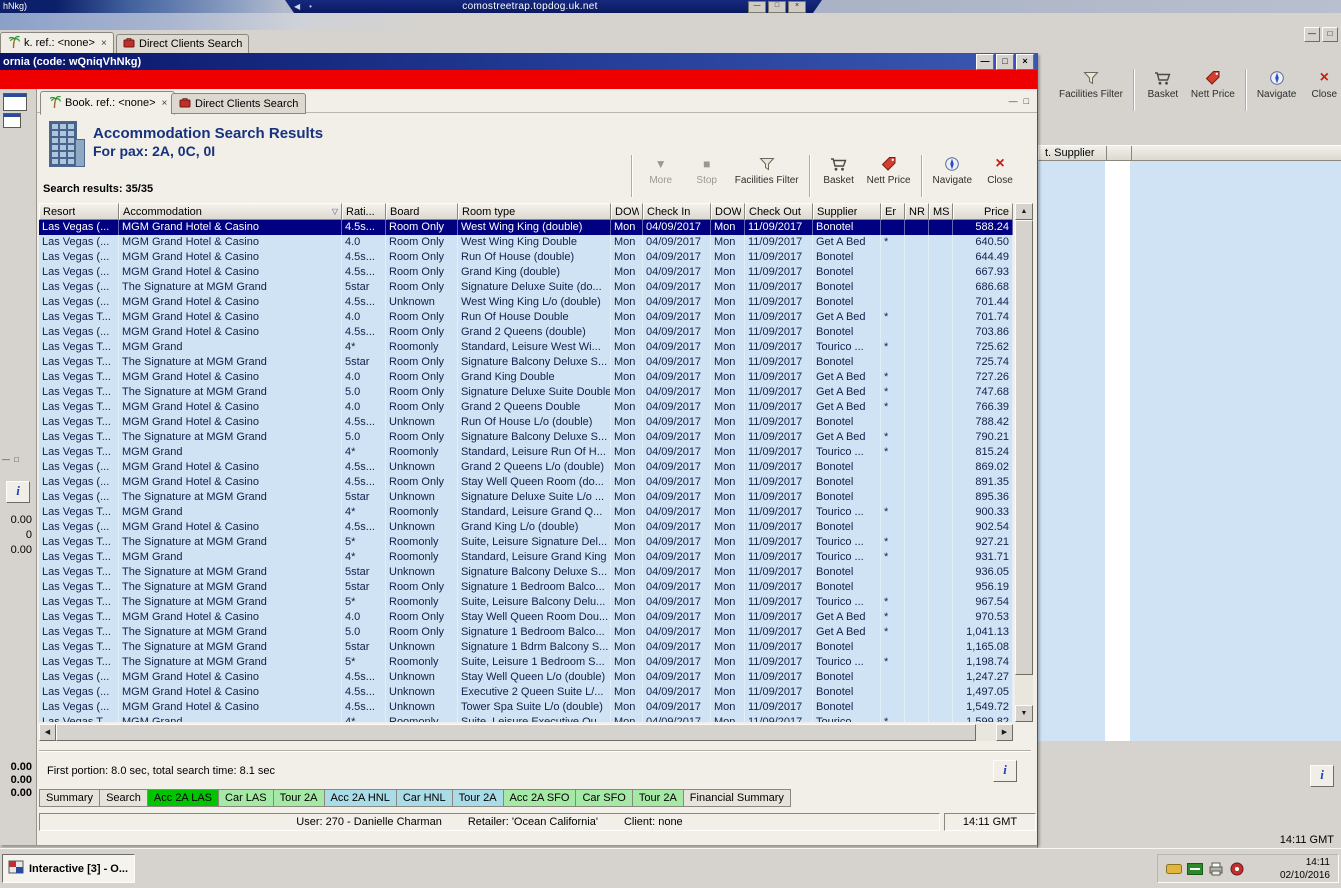 This screenshot has width=1341, height=888. Describe the element at coordinates (424, 798) in the screenshot. I see `bottom-tab-car-hnl: Car HNL` at that location.